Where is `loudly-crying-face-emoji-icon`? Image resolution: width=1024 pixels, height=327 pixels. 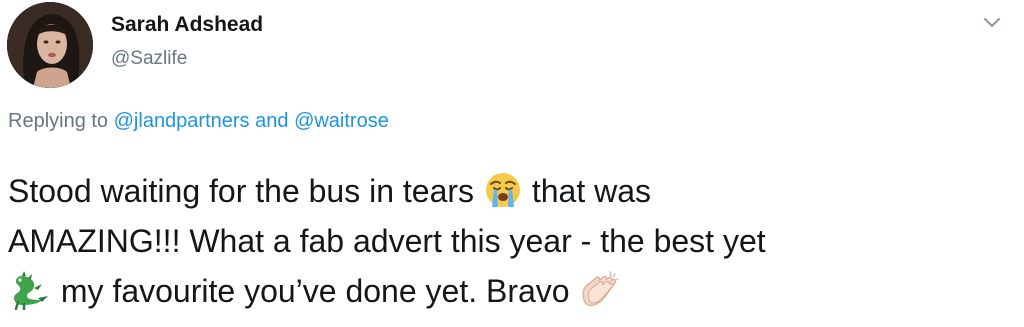
loudly-crying-face-emoji-icon is located at coordinates (503, 190).